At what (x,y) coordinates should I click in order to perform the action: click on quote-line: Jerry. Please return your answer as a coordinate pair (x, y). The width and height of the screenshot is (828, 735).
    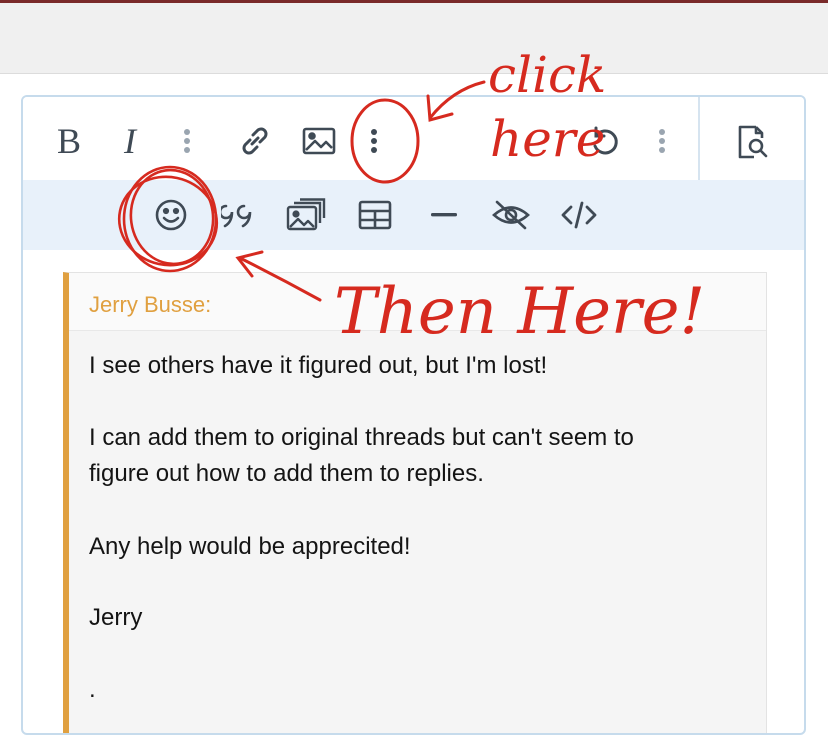
    Looking at the image, I should click on (116, 617).